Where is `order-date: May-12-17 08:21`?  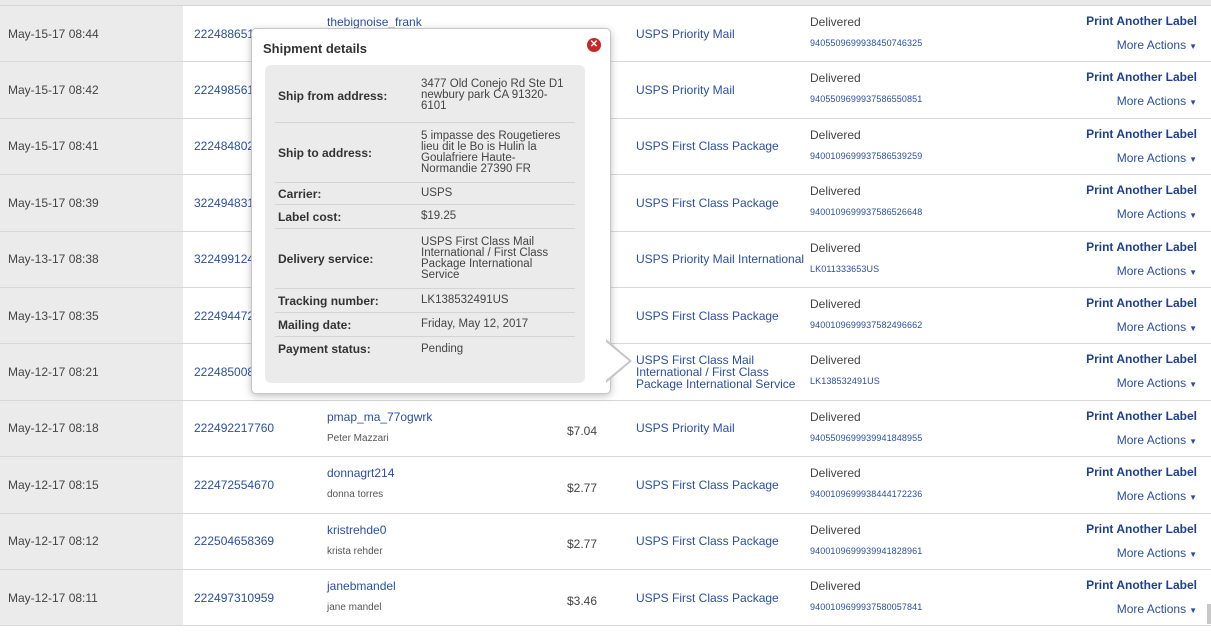
order-date: May-12-17 08:21 is located at coordinates (91, 372).